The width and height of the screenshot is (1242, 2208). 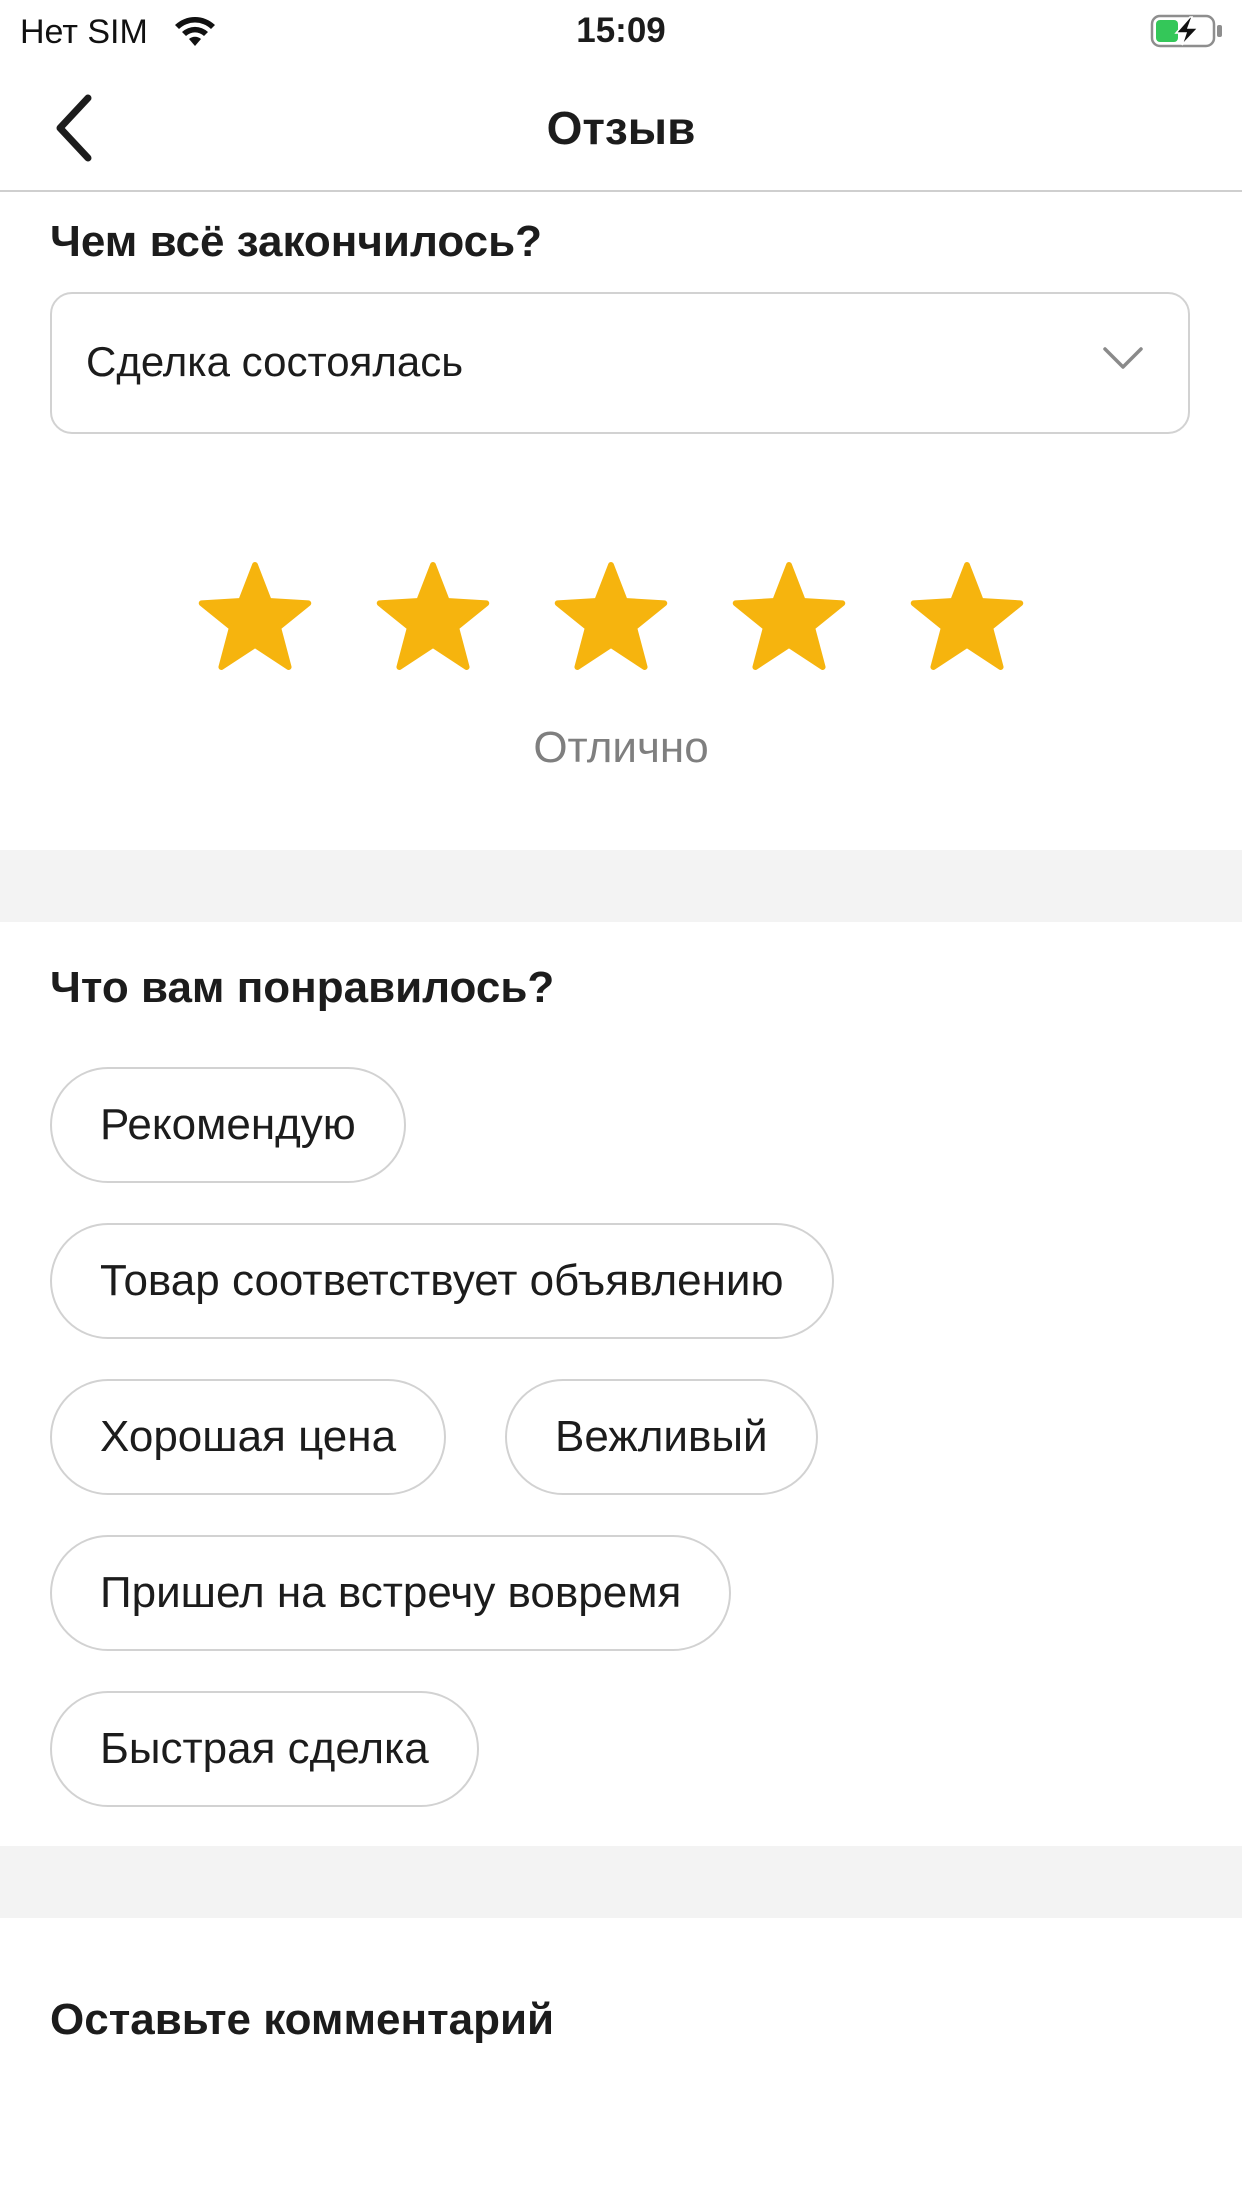 I want to click on chip-good-price: Хорошая цена, so click(x=248, y=1437).